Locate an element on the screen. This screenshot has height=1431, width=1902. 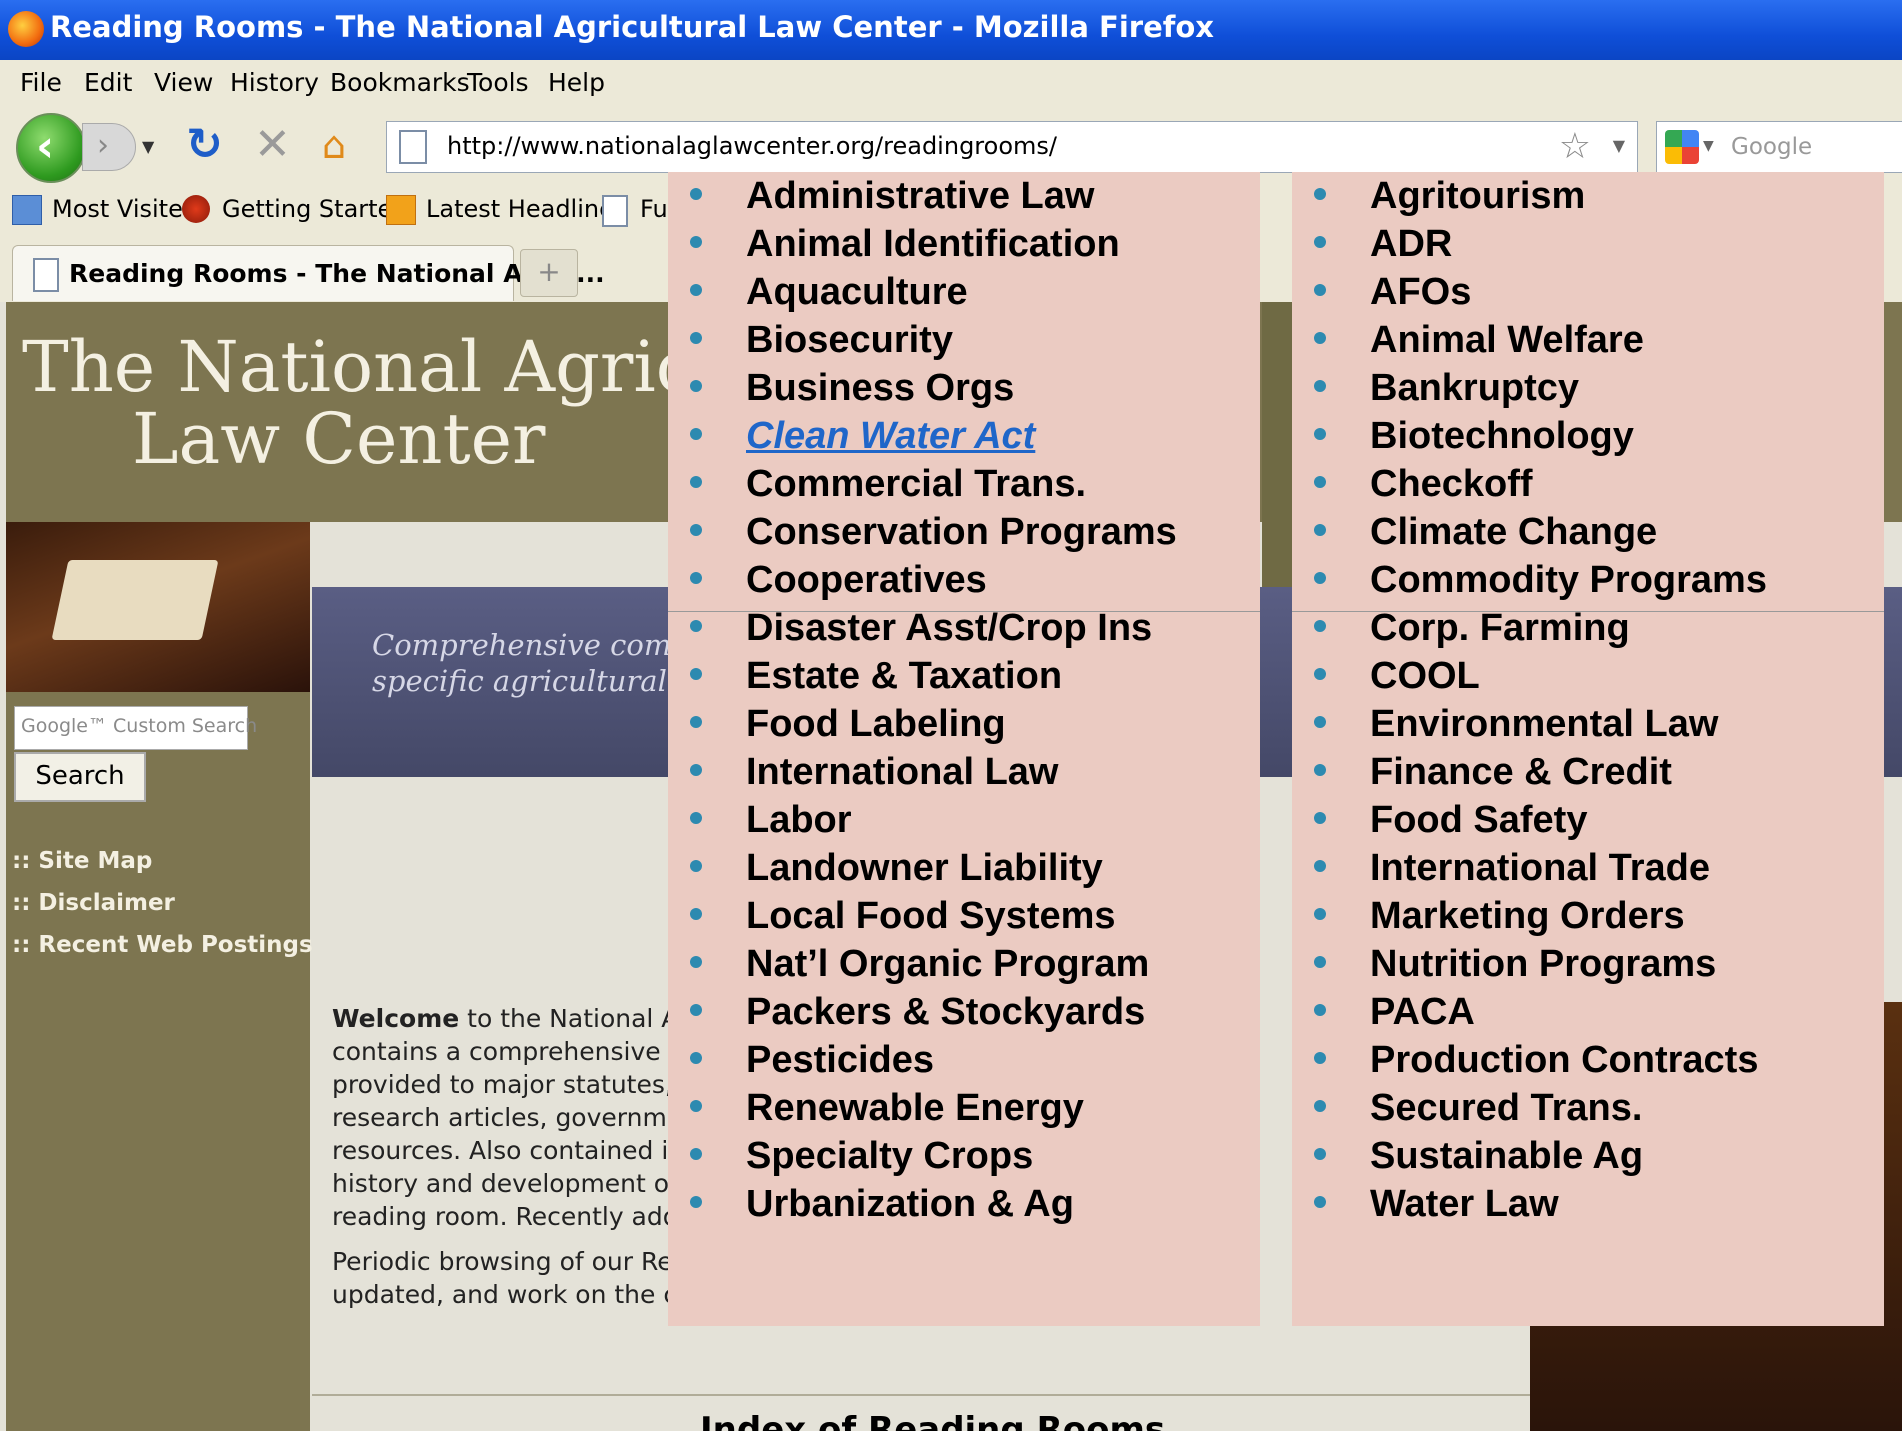
topic-item: Nutrition Programs is located at coordinates (1588, 964).